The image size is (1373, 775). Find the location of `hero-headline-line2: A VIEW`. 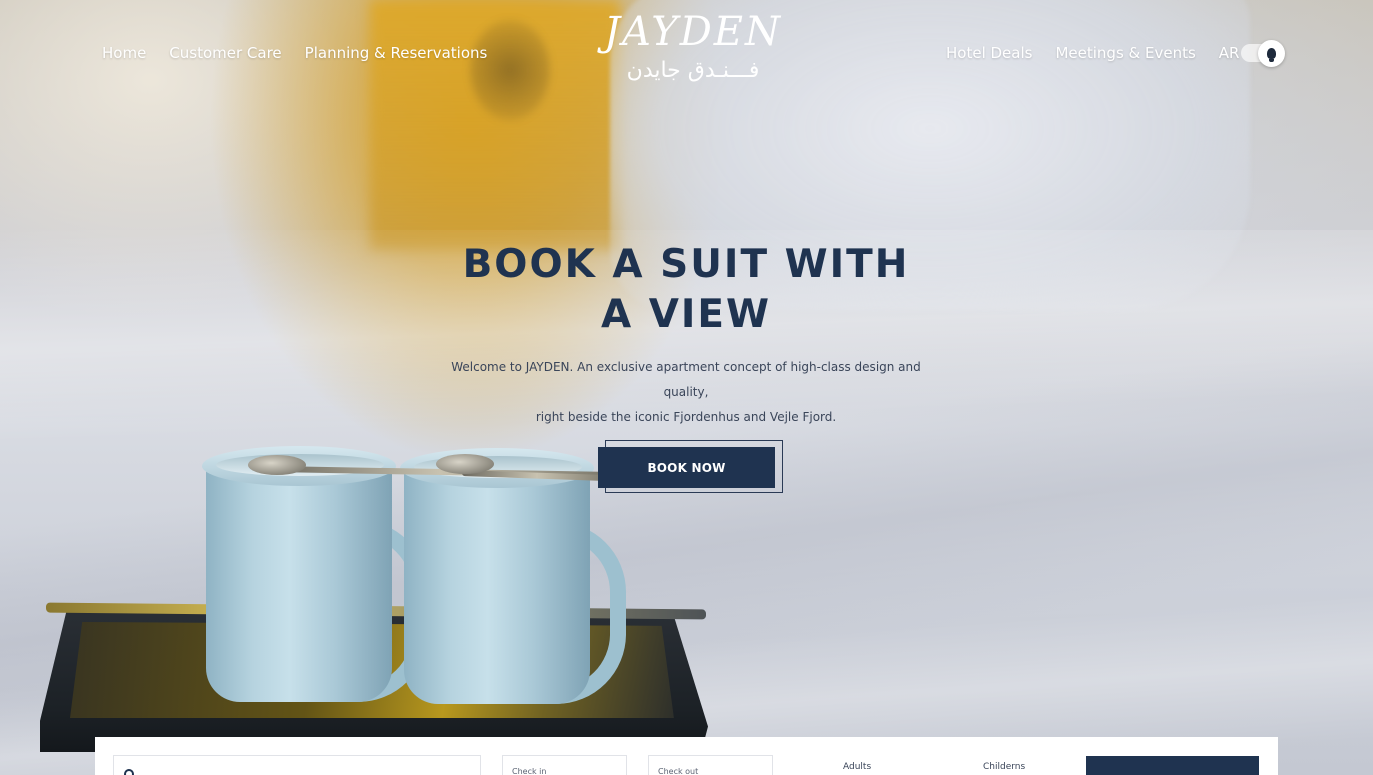

hero-headline-line2: A VIEW is located at coordinates (686, 314).